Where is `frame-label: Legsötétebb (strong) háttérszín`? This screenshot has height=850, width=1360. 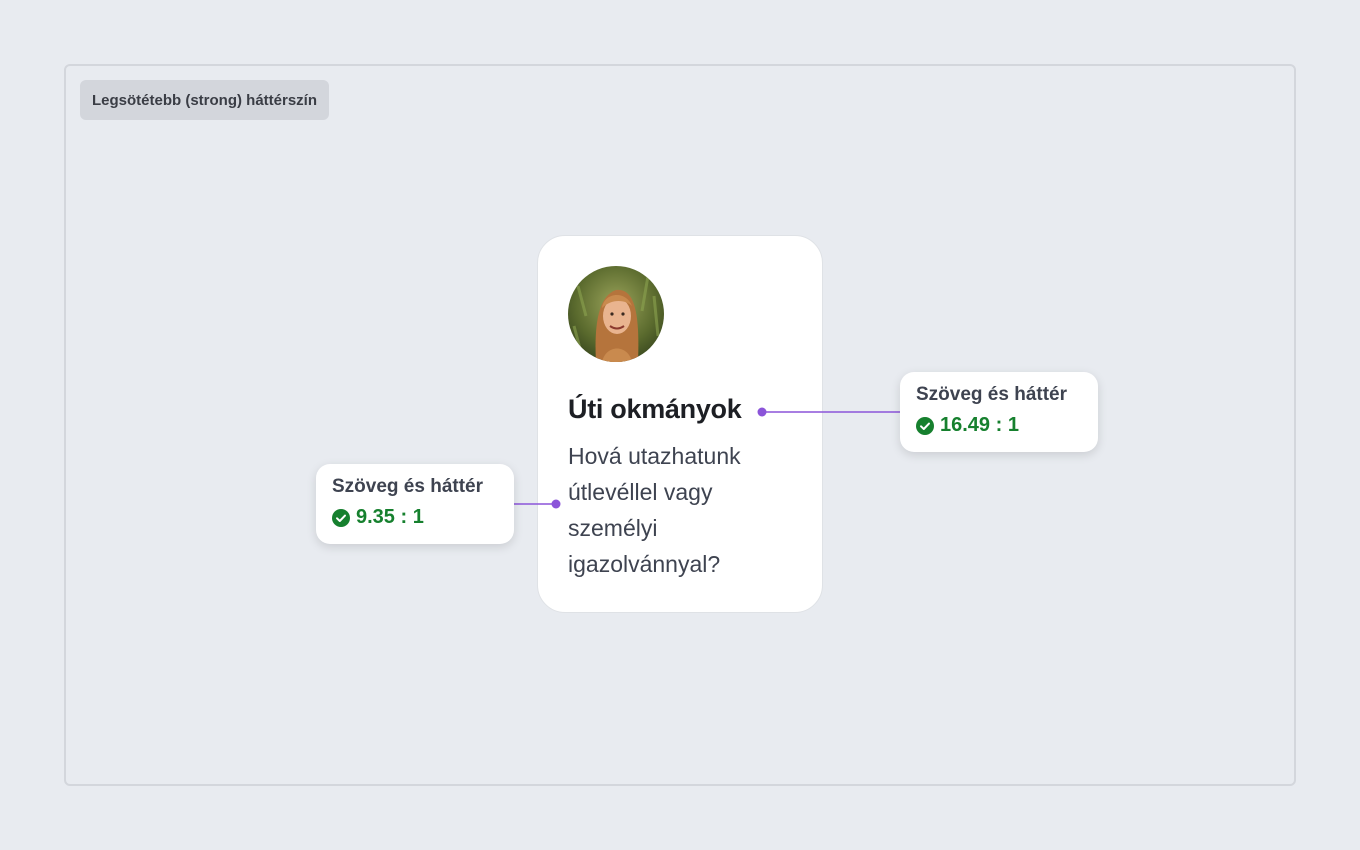 frame-label: Legsötétebb (strong) háttérszín is located at coordinates (205, 100).